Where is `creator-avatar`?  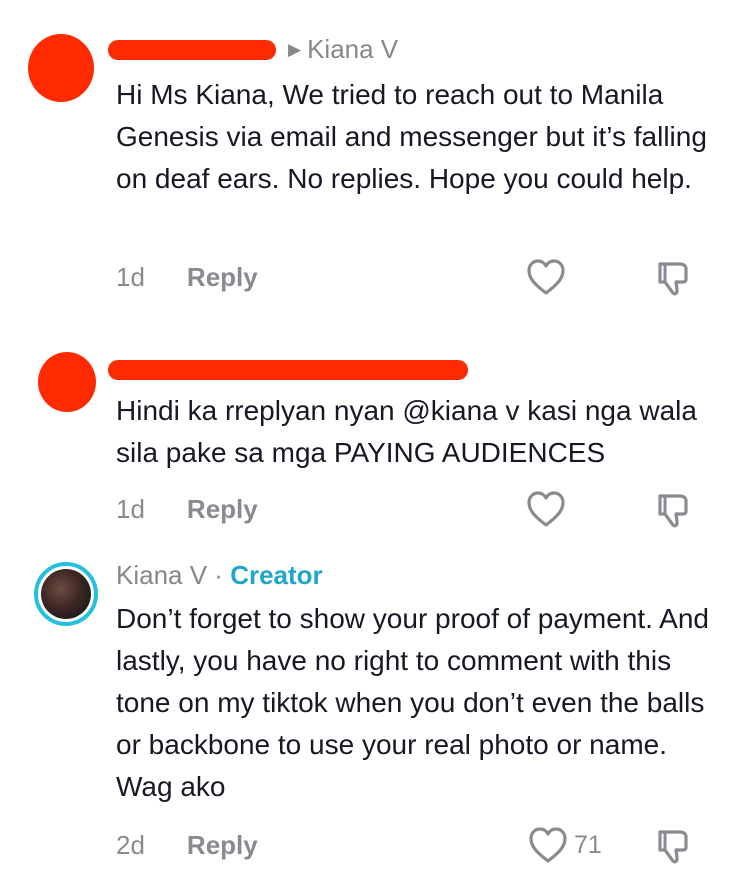
creator-avatar is located at coordinates (66, 594).